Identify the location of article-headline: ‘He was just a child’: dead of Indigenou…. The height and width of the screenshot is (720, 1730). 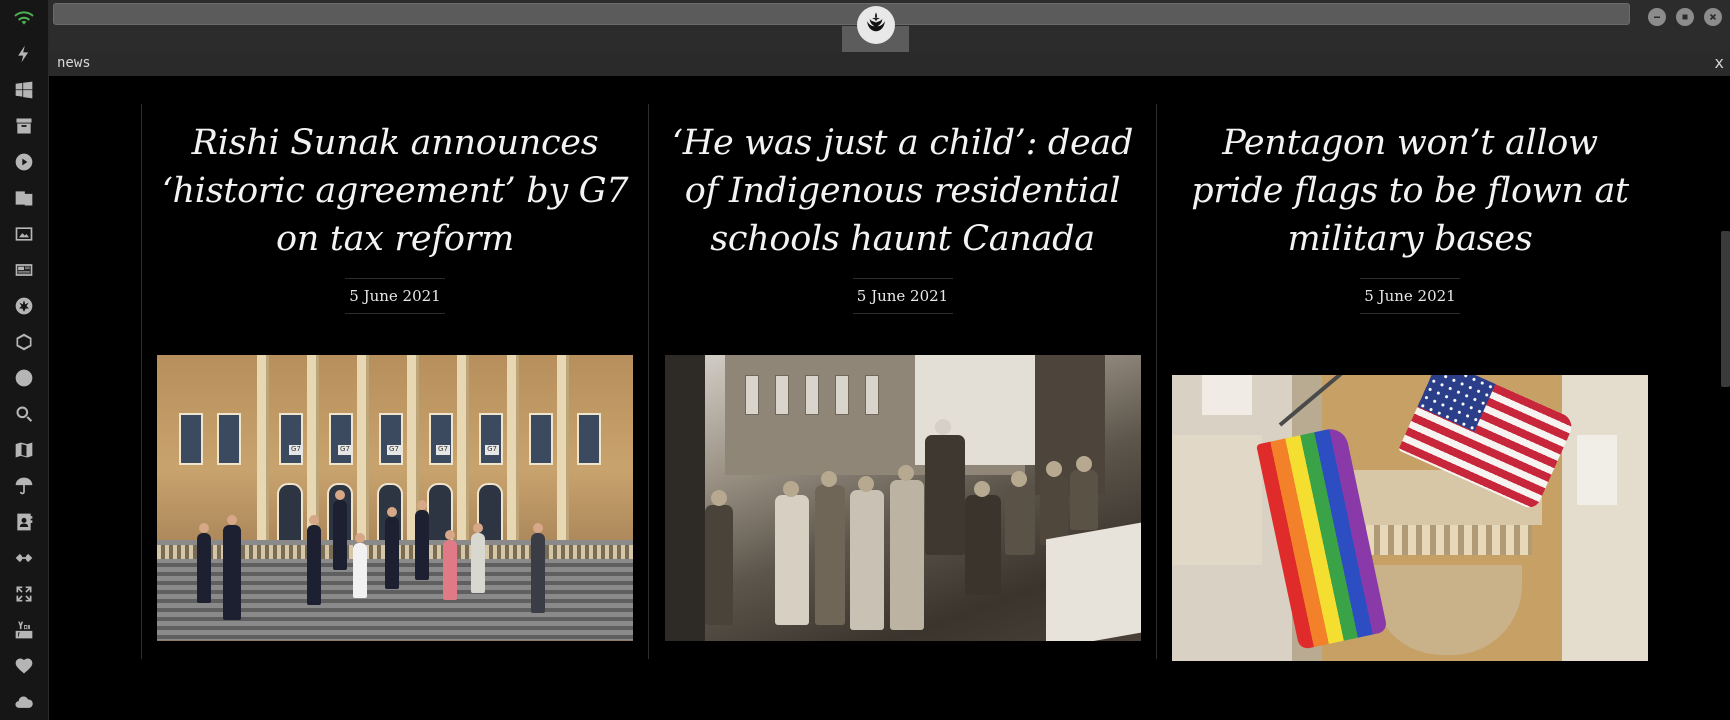
(902, 191).